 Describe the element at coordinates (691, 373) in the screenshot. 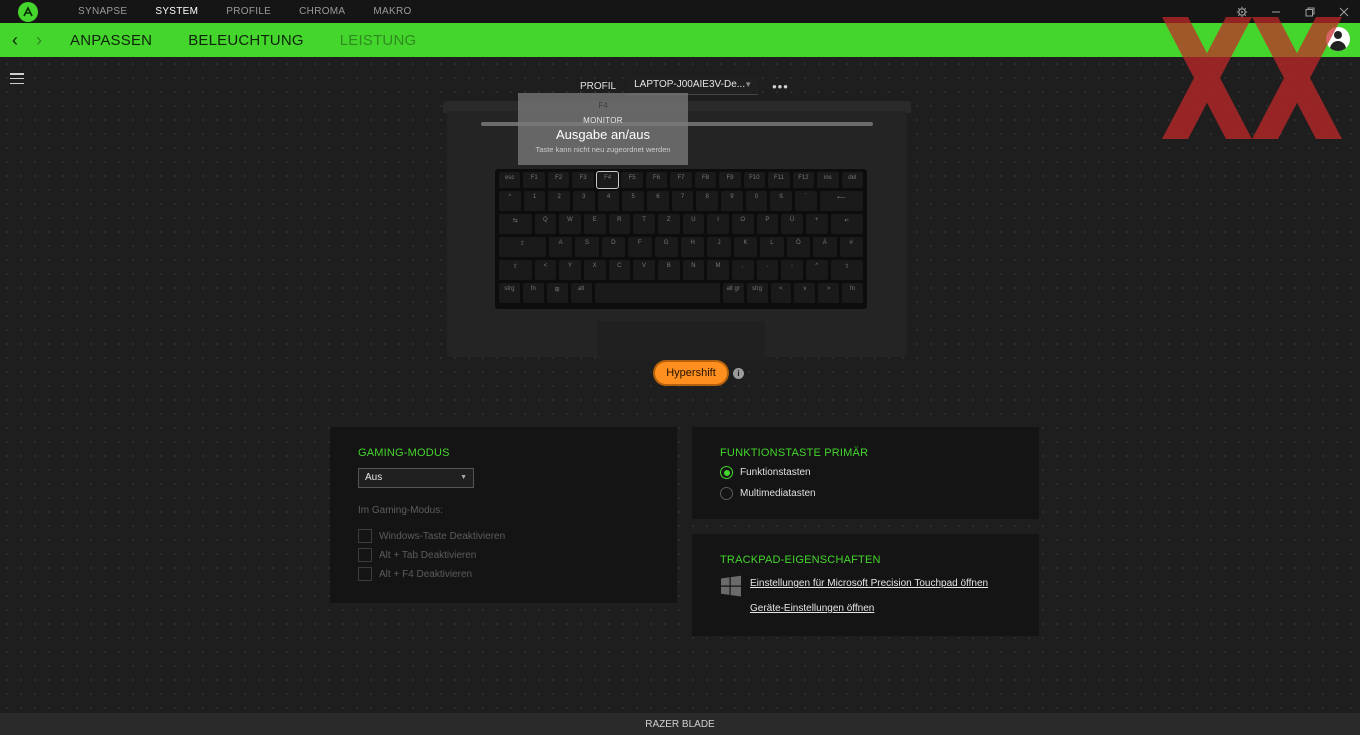

I see `hypershift-button: Hypershift` at that location.